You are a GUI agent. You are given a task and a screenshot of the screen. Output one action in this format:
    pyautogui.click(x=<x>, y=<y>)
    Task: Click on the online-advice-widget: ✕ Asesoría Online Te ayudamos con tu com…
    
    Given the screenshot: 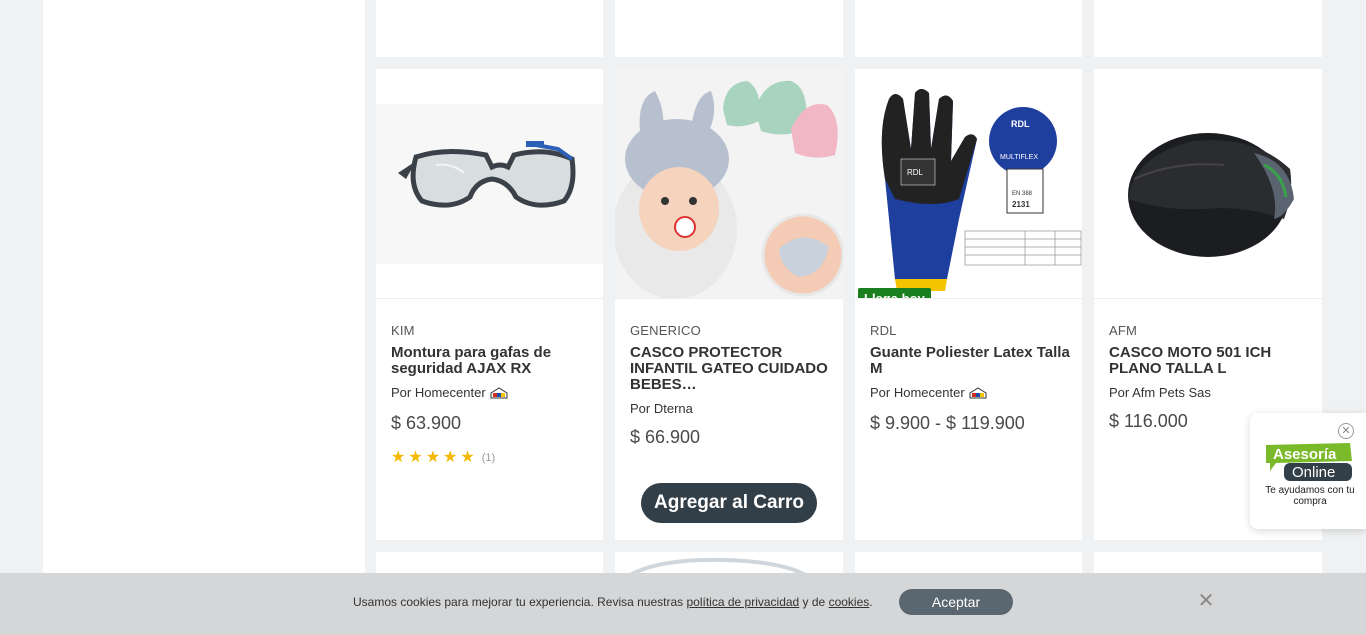 What is the action you would take?
    pyautogui.click(x=1308, y=471)
    